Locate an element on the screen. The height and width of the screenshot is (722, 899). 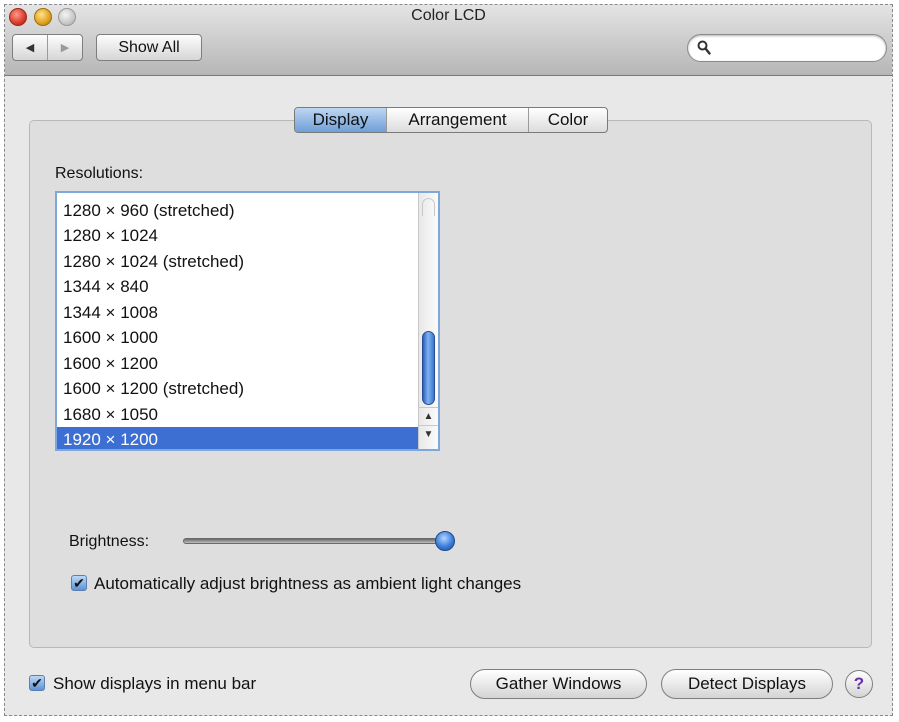
tab-arrangement: Arrangement is located at coordinates (457, 120).